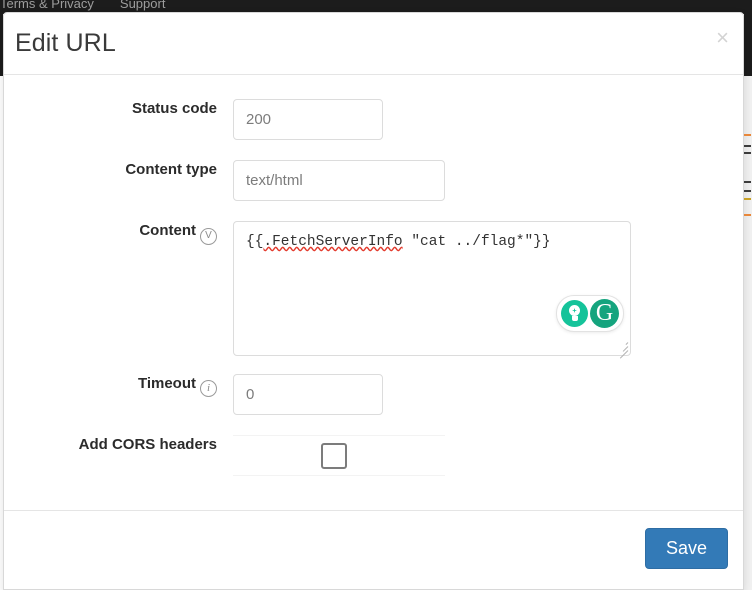  Describe the element at coordinates (334, 456) in the screenshot. I see `cors-checkbox` at that location.